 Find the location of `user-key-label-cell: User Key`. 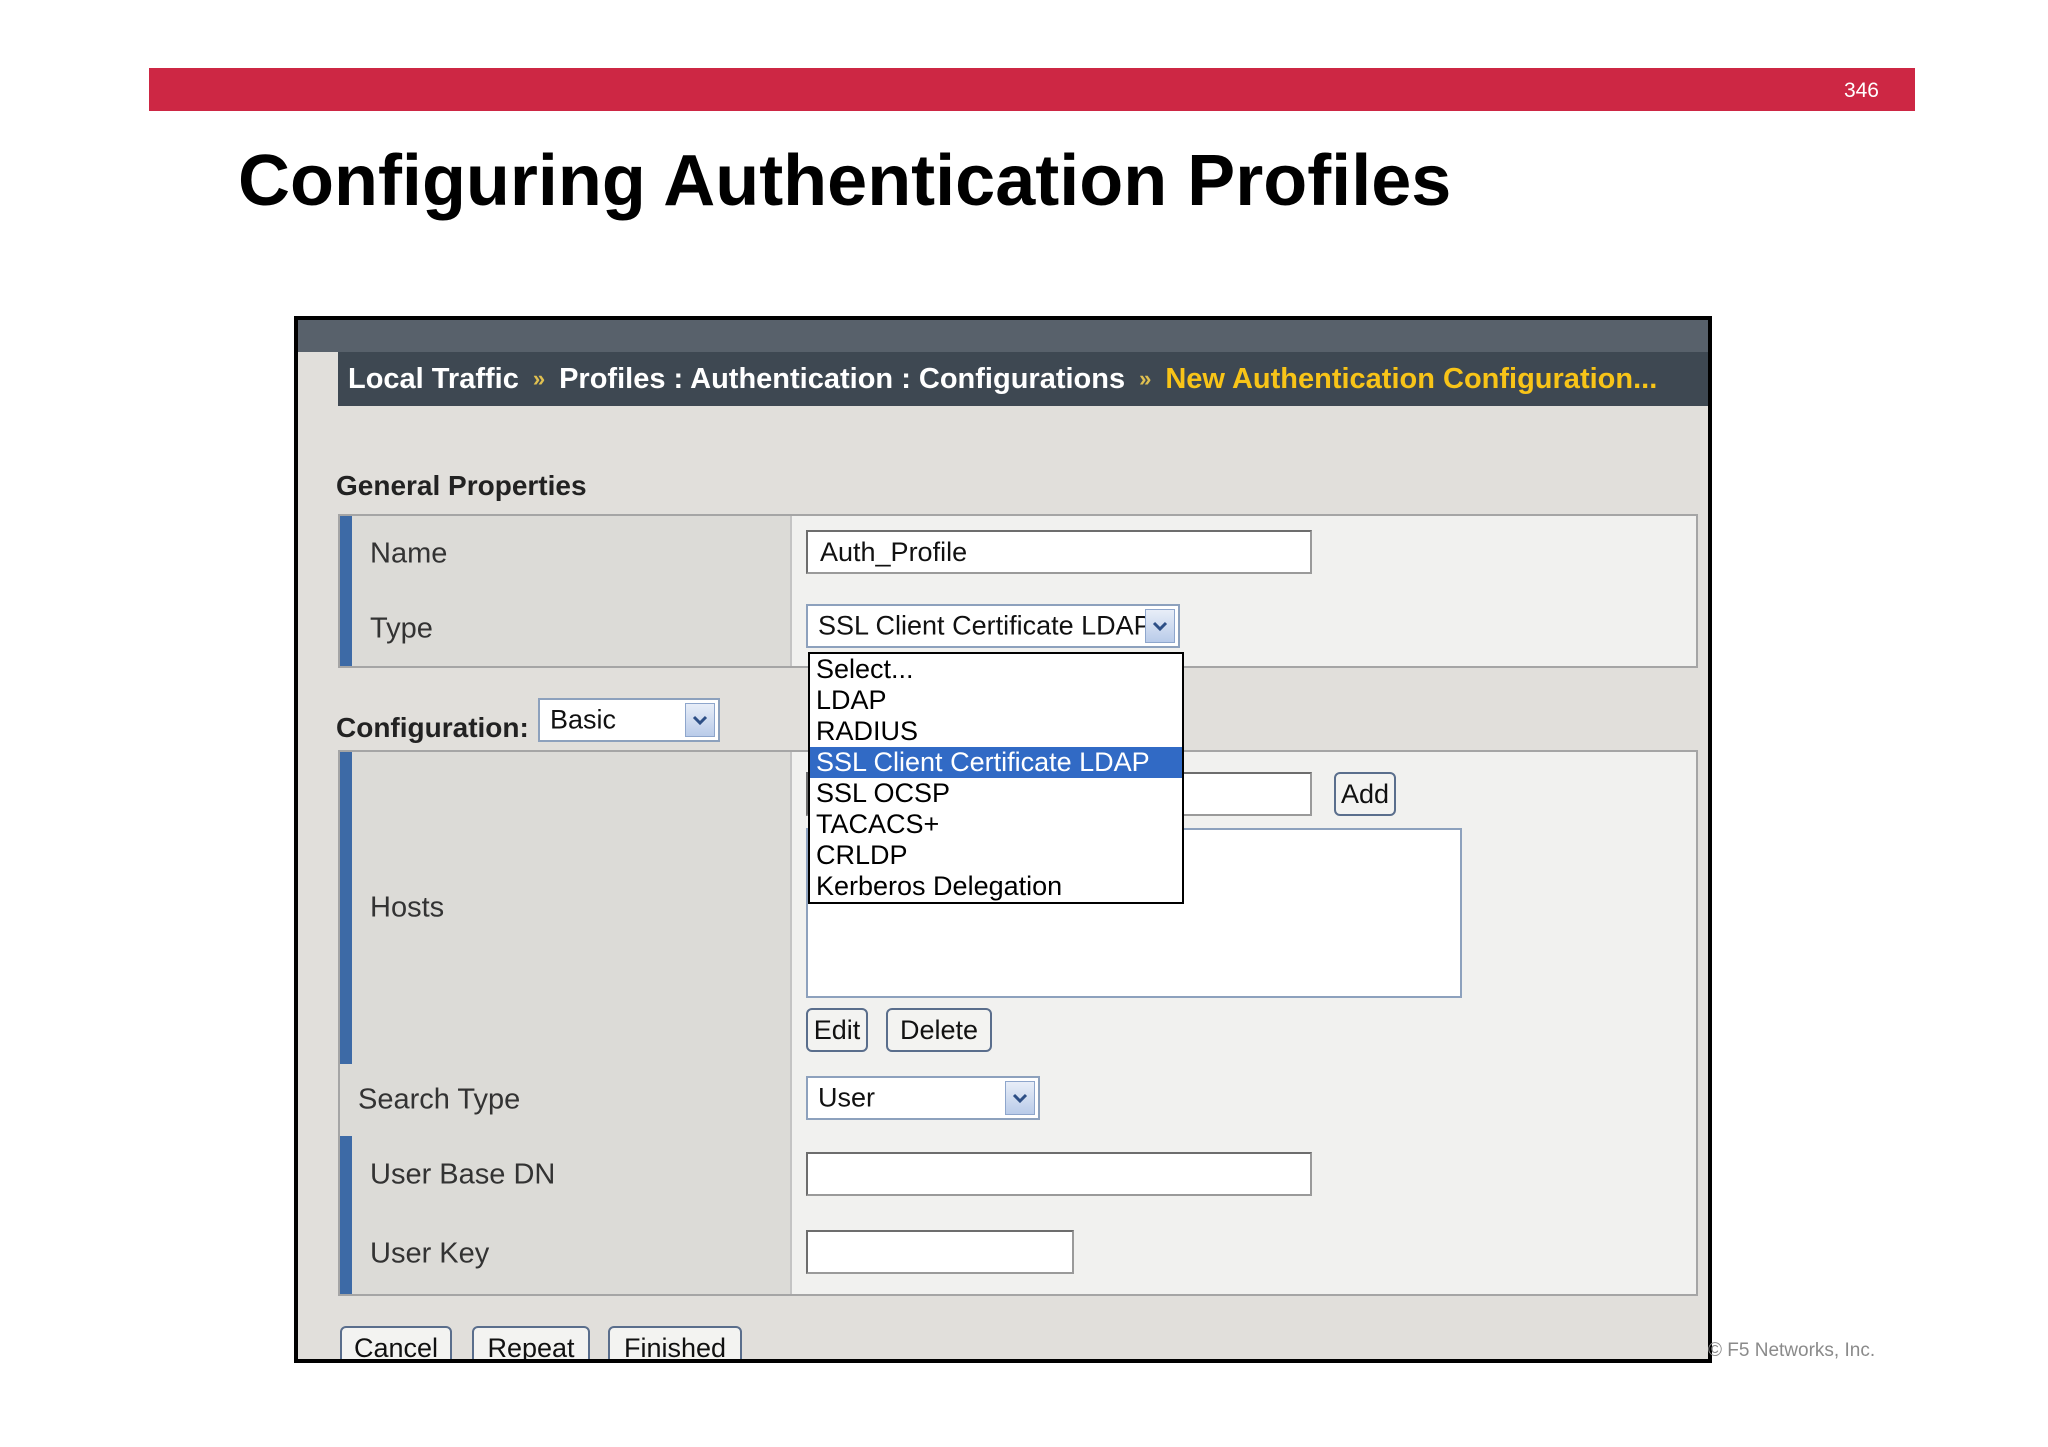

user-key-label-cell: User Key is located at coordinates (566, 1254).